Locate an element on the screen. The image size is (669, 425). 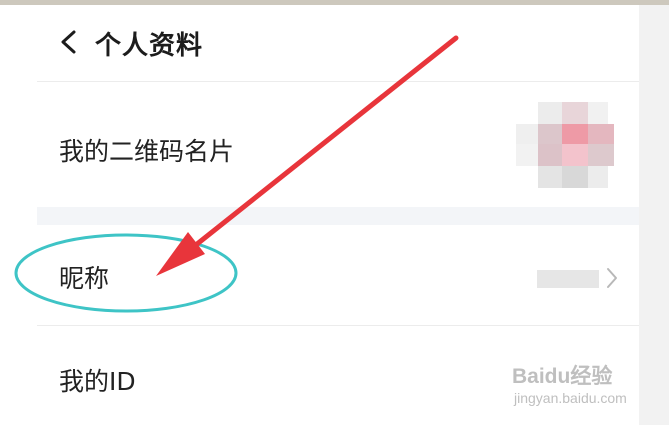
watermark: Baidu经验 jingyan.baidu.com is located at coordinates (571, 387).